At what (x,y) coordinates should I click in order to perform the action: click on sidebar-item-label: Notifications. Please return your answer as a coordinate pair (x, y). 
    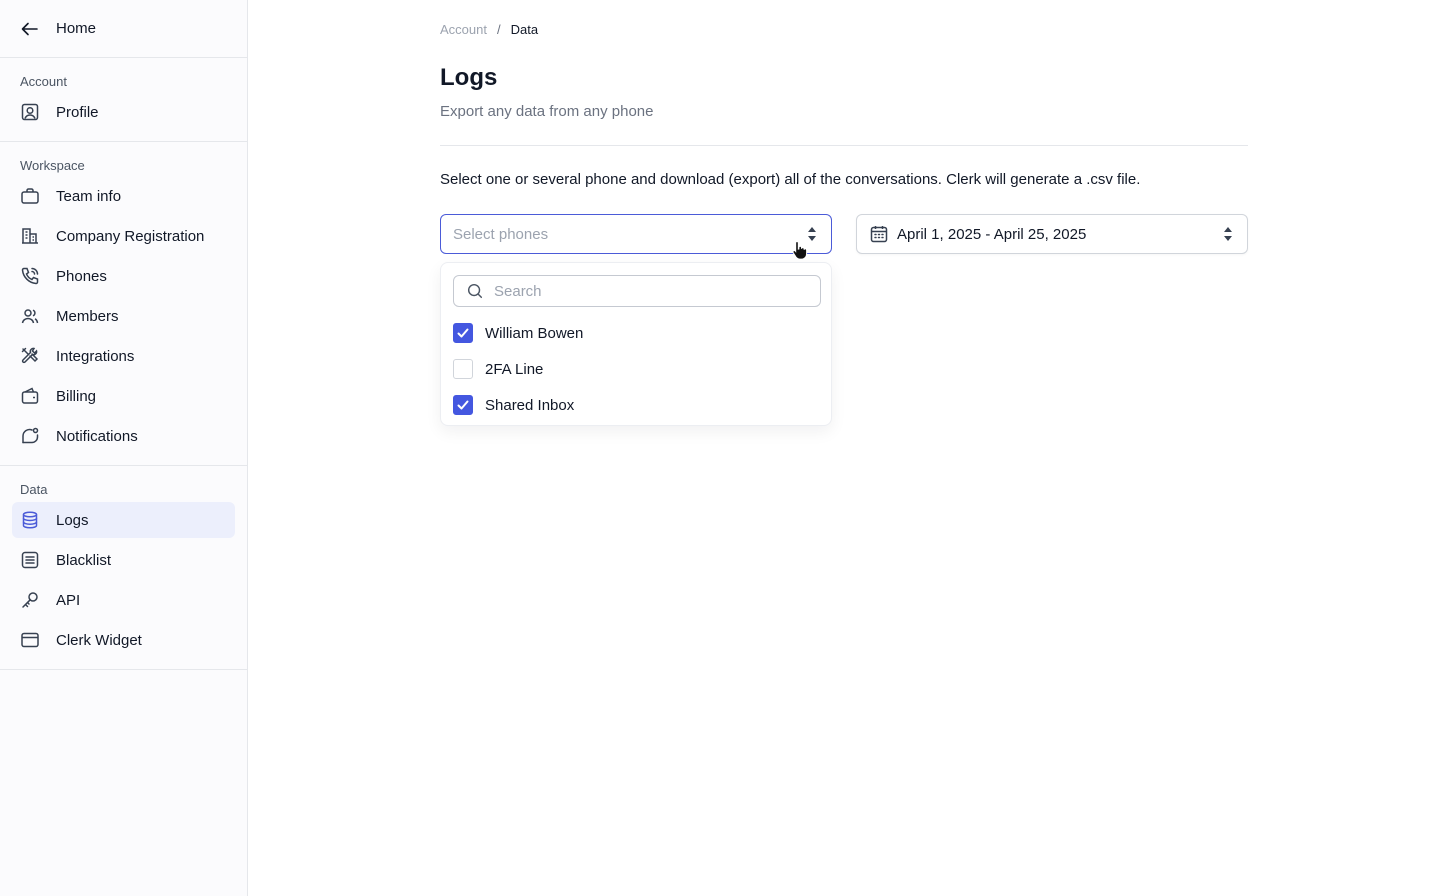
    Looking at the image, I should click on (97, 436).